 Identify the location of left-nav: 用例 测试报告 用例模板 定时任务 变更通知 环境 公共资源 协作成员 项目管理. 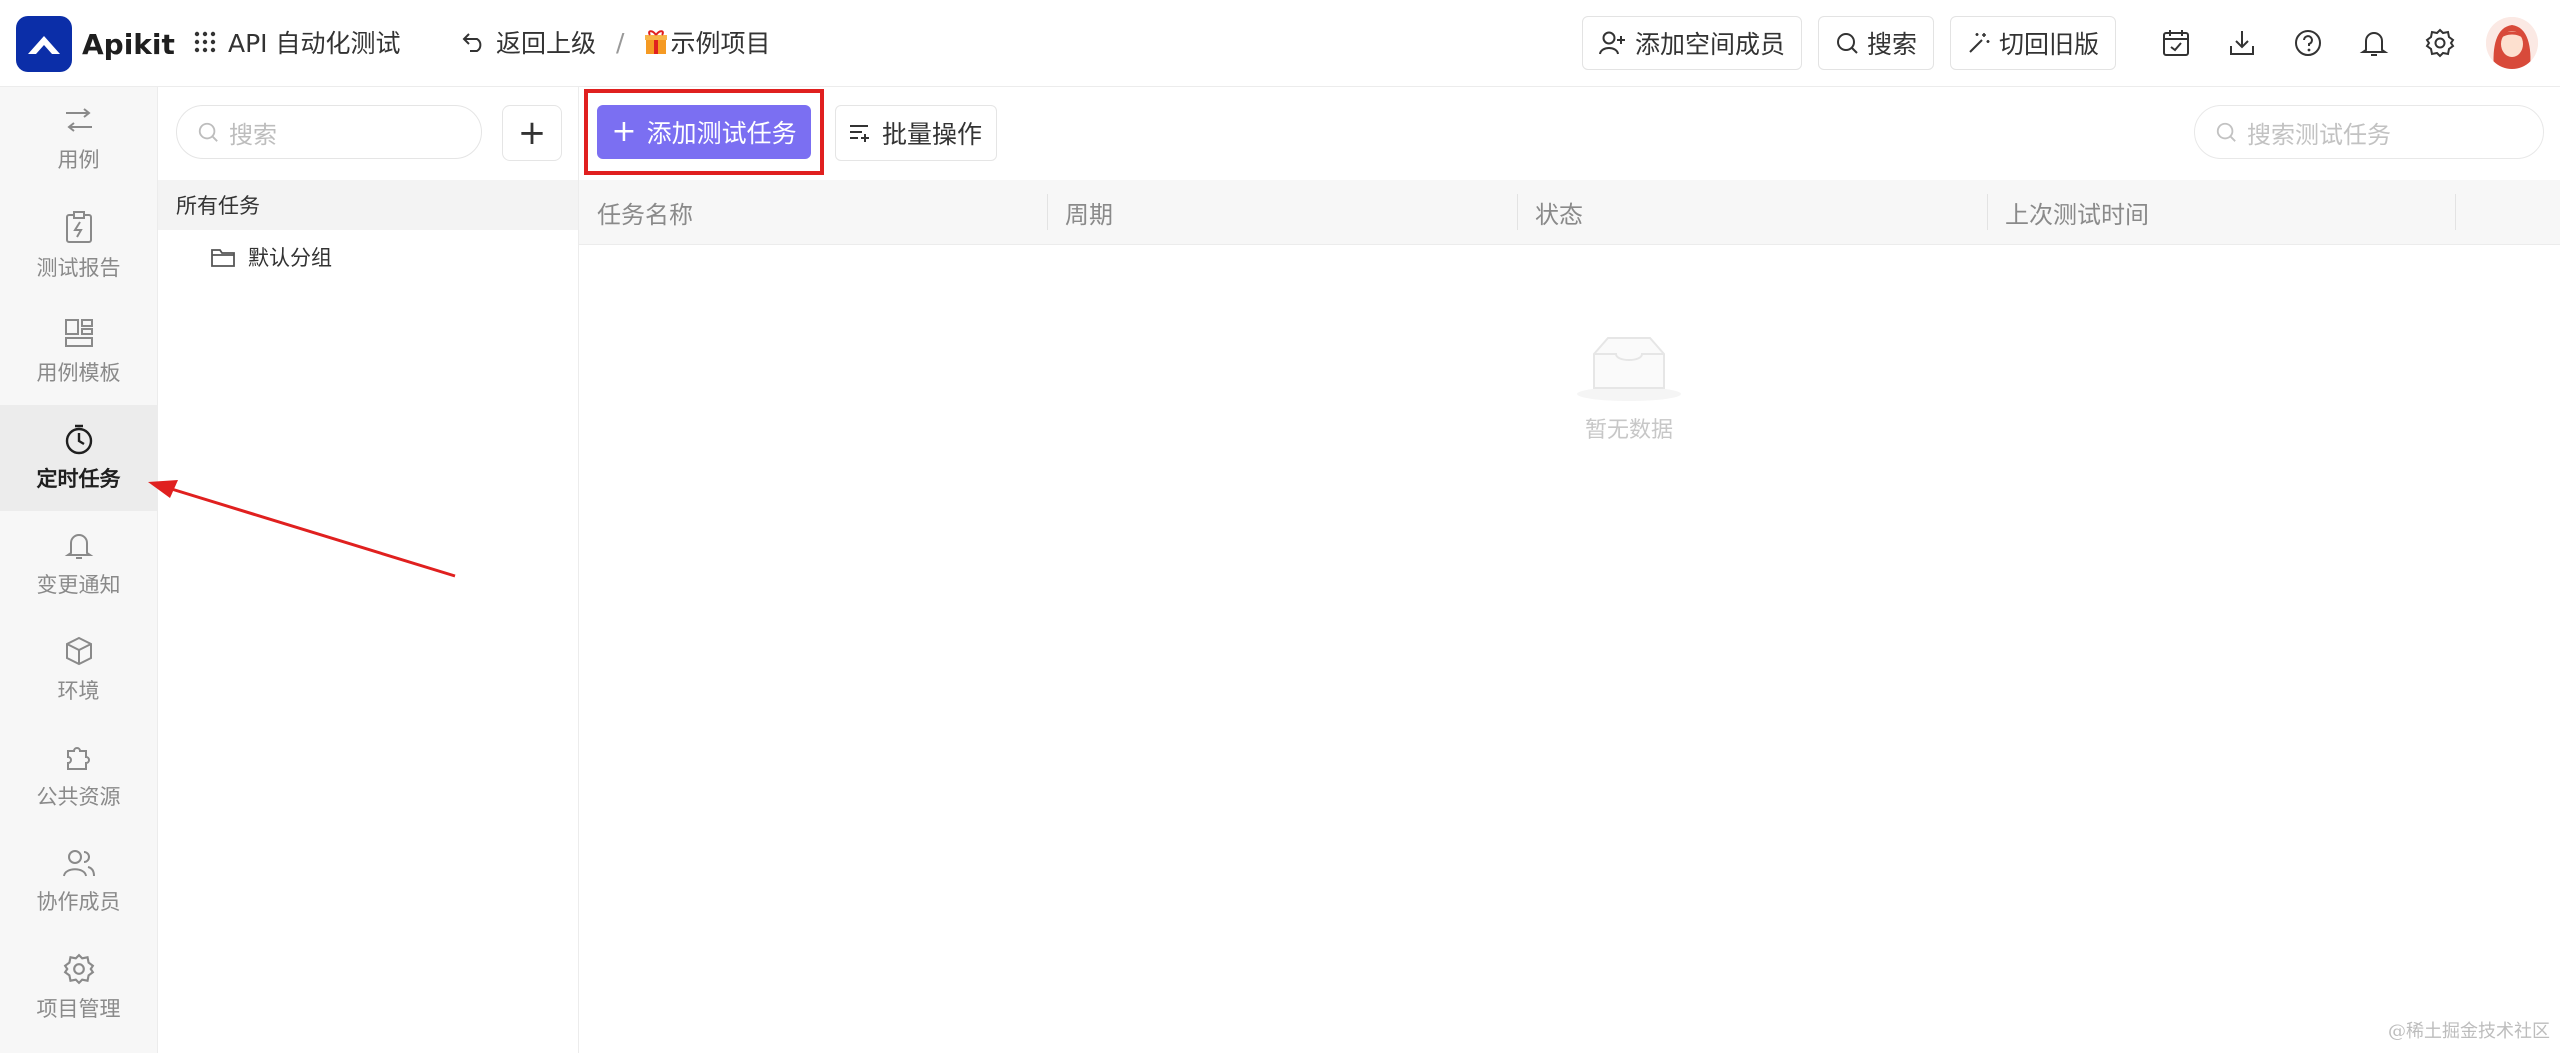
(79, 570).